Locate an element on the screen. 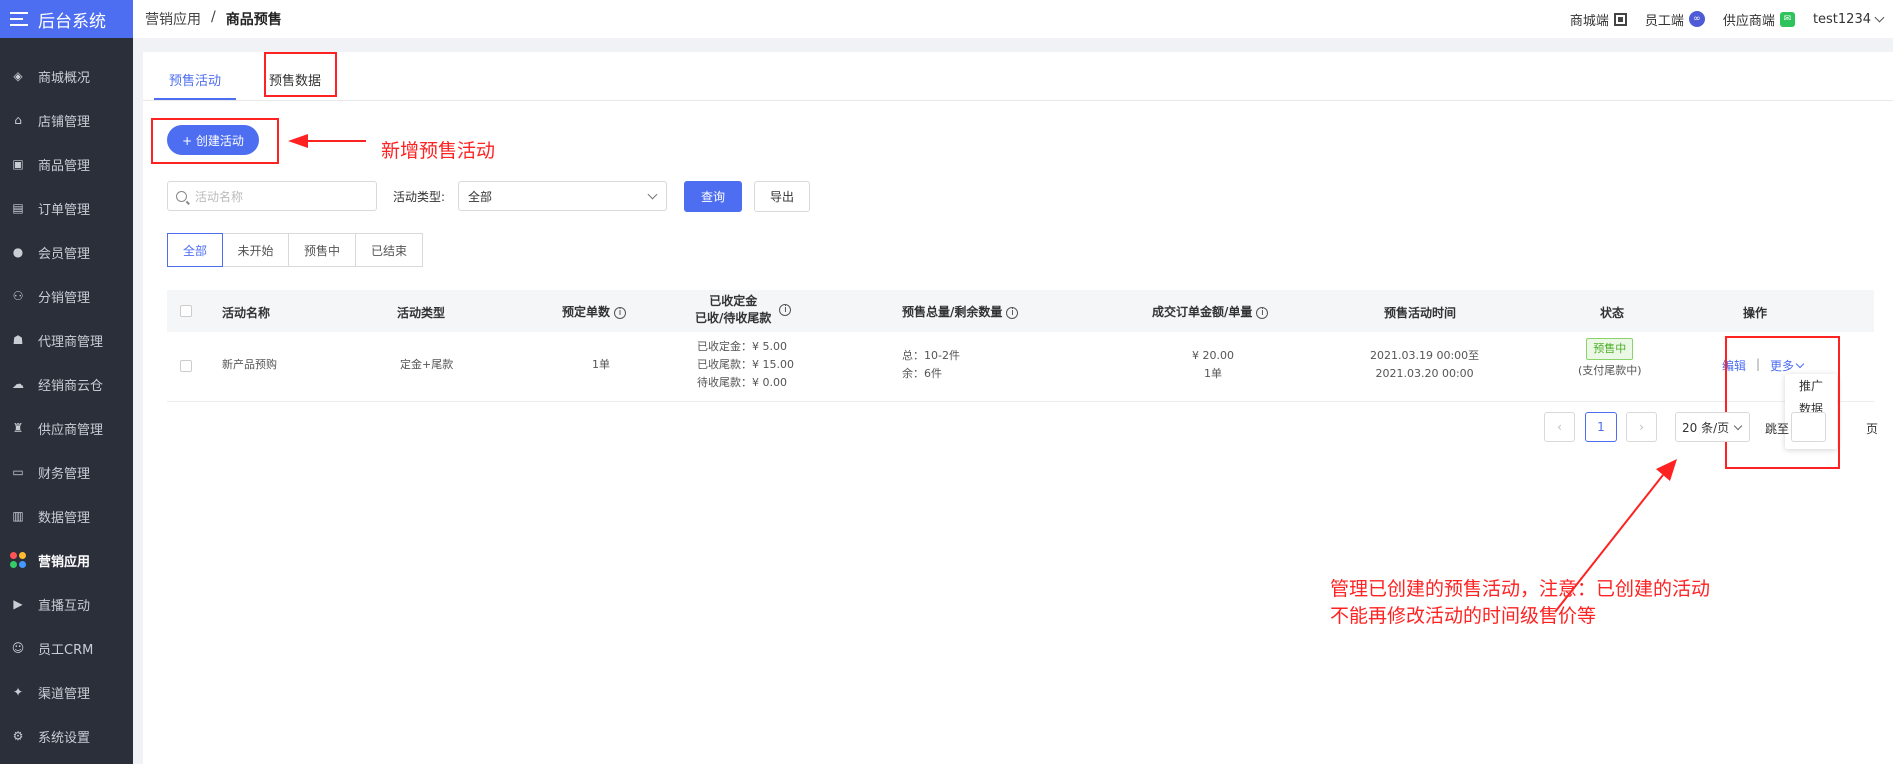  users-icon: ⚇ is located at coordinates (18, 296).